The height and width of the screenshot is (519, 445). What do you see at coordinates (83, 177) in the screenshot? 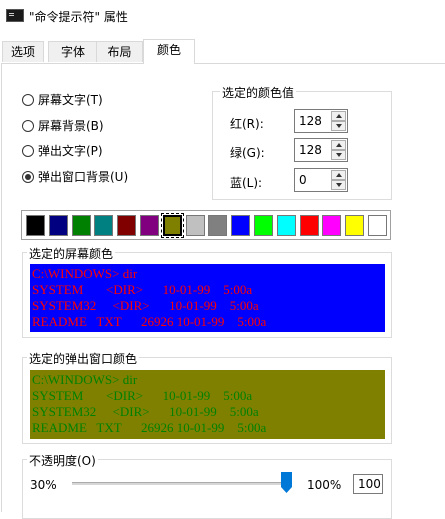
I see `radio-label: 弹出窗口背景(U)` at bounding box center [83, 177].